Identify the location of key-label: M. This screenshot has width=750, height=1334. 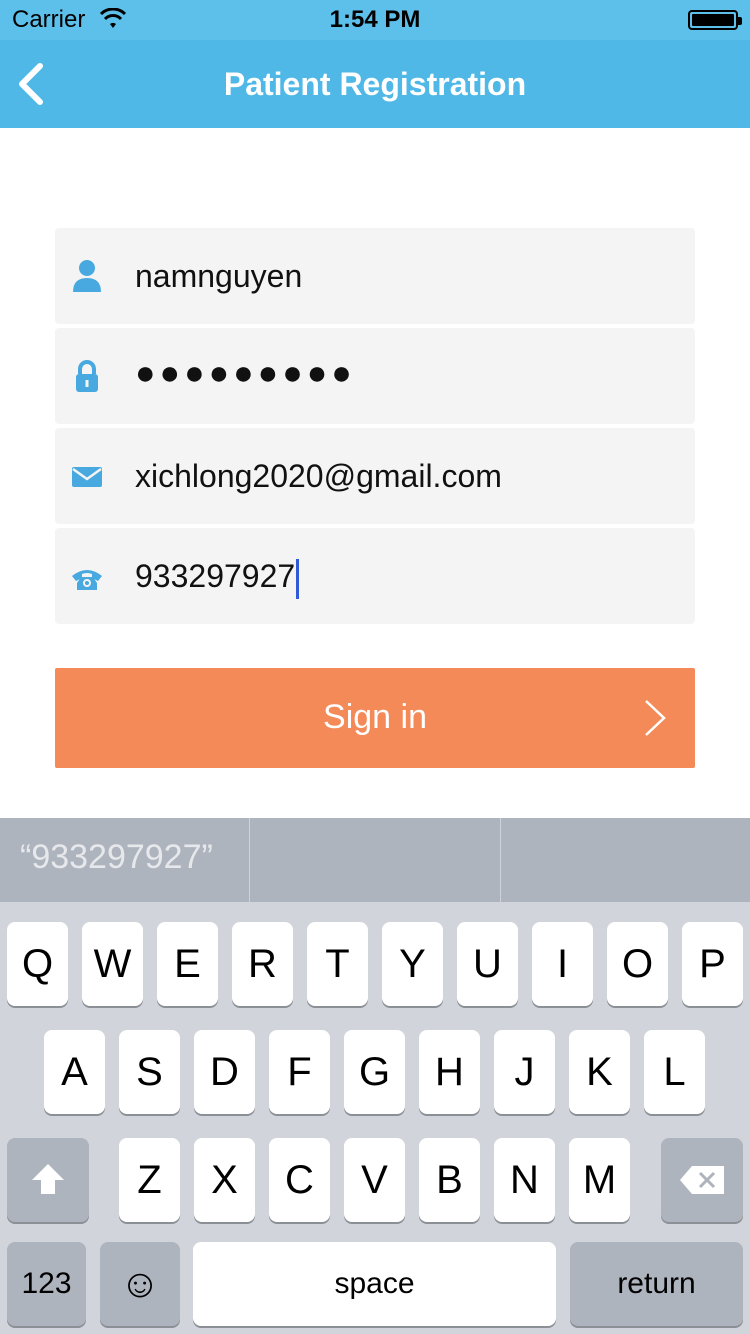
(599, 1180).